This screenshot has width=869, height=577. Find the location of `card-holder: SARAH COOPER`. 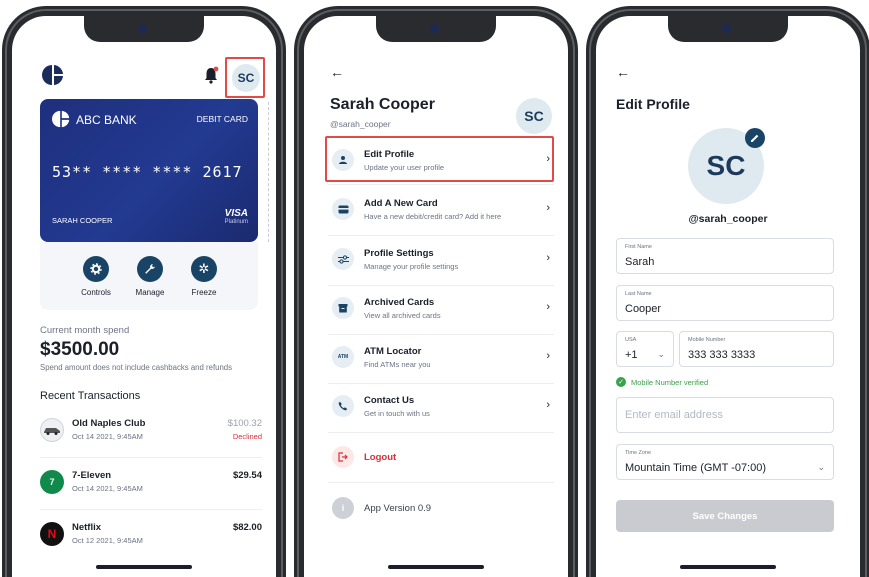

card-holder: SARAH COOPER is located at coordinates (82, 220).